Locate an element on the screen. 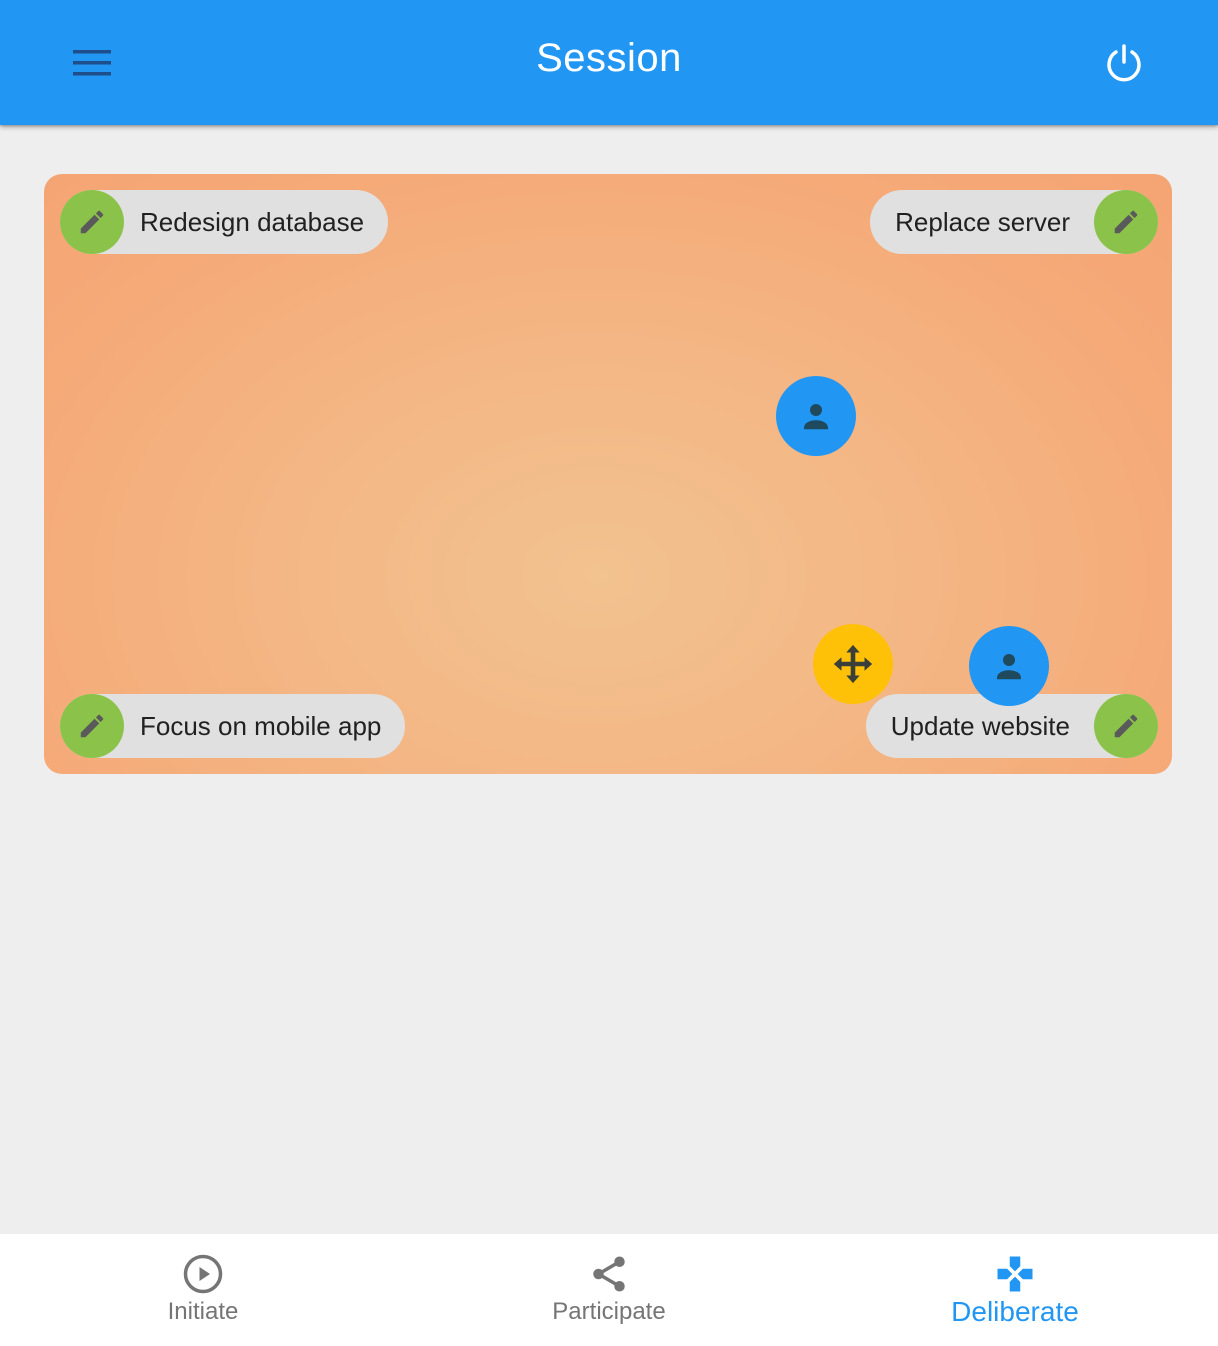 The width and height of the screenshot is (1218, 1346). app-bar: Session is located at coordinates (609, 62).